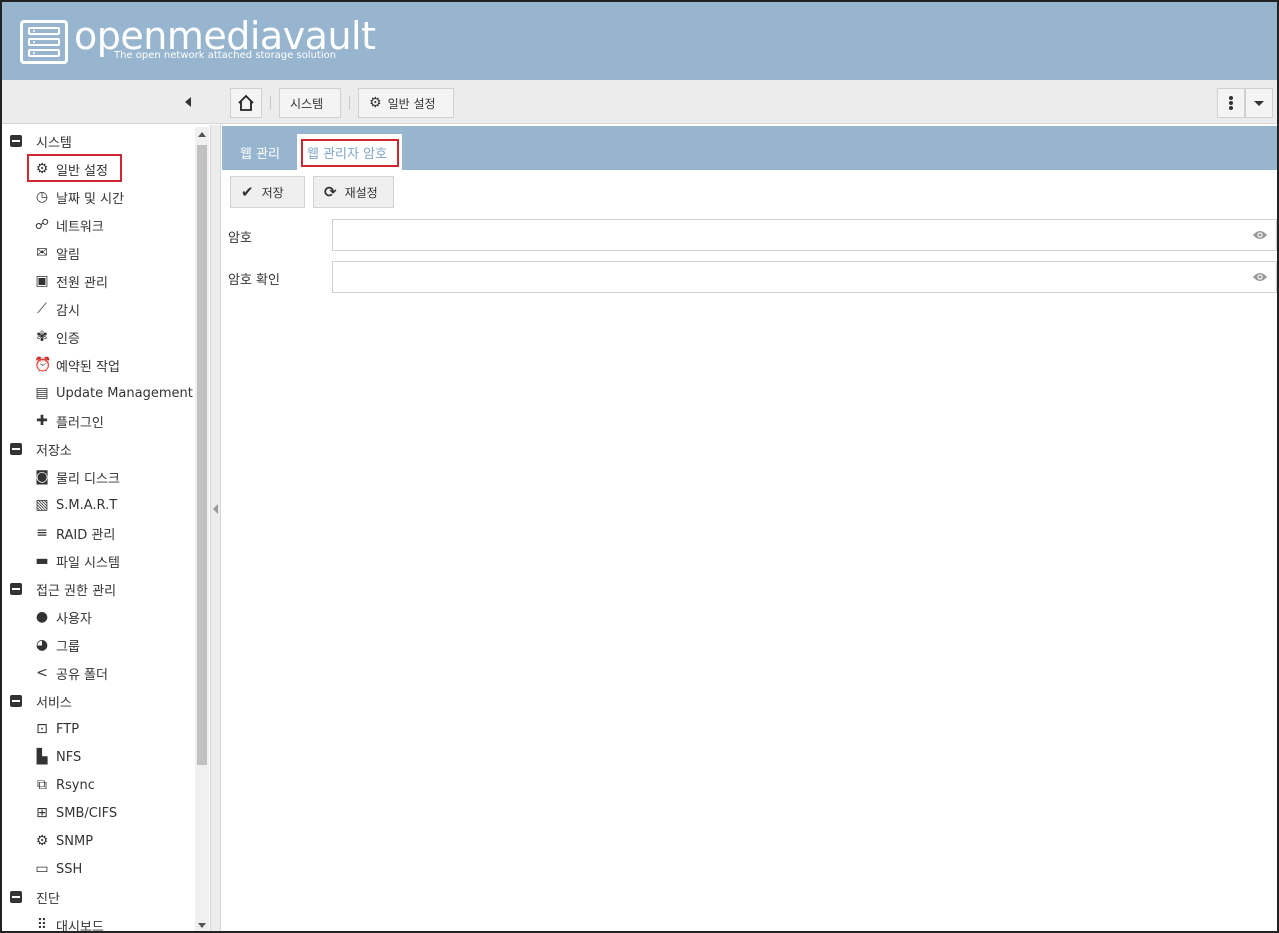 This screenshot has height=933, width=1279. Describe the element at coordinates (42, 813) in the screenshot. I see `windows-icon: ⊞` at that location.